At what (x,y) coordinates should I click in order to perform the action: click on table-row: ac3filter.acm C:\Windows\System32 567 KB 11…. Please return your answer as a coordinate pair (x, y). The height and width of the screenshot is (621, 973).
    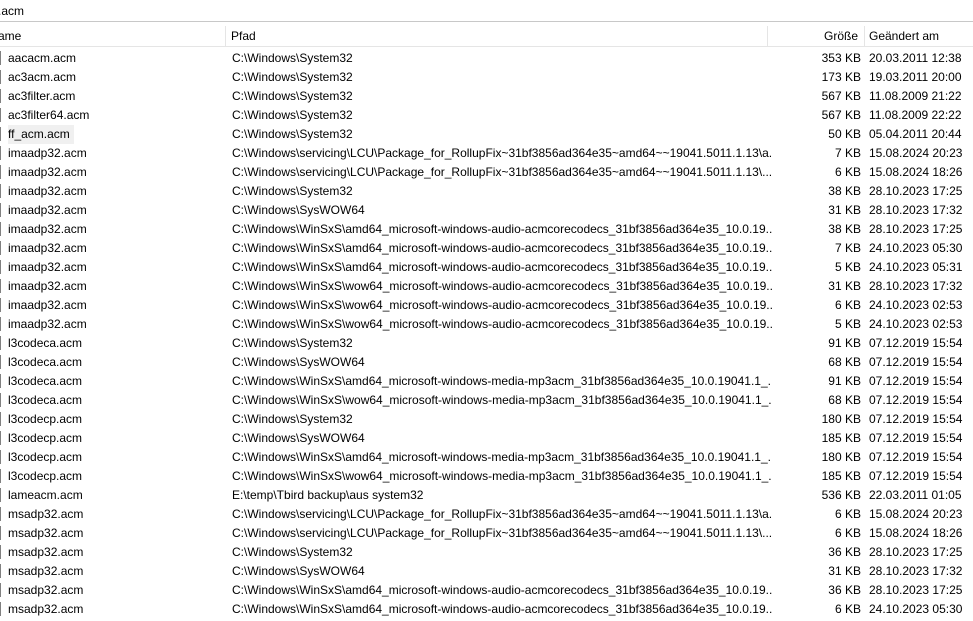
    Looking at the image, I should click on (486, 96).